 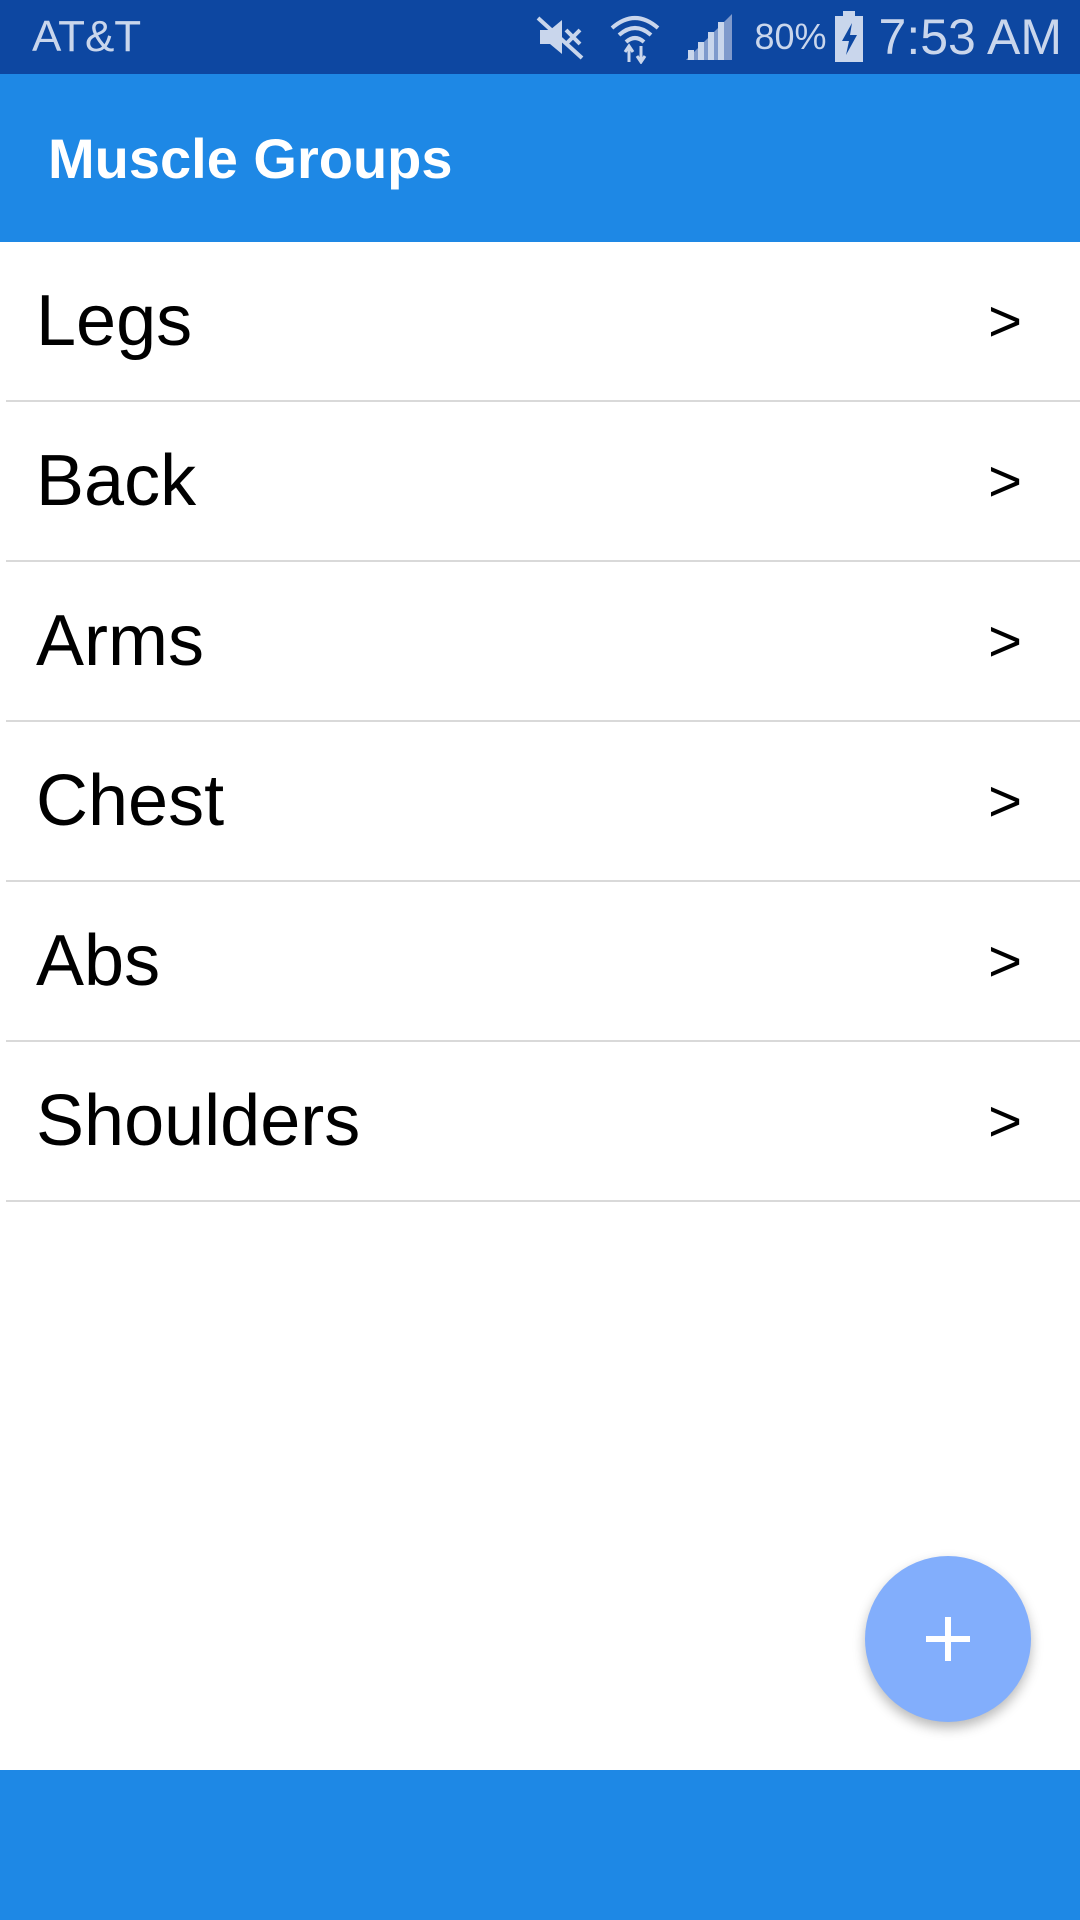 What do you see at coordinates (114, 321) in the screenshot?
I see `list-item-label: Legs` at bounding box center [114, 321].